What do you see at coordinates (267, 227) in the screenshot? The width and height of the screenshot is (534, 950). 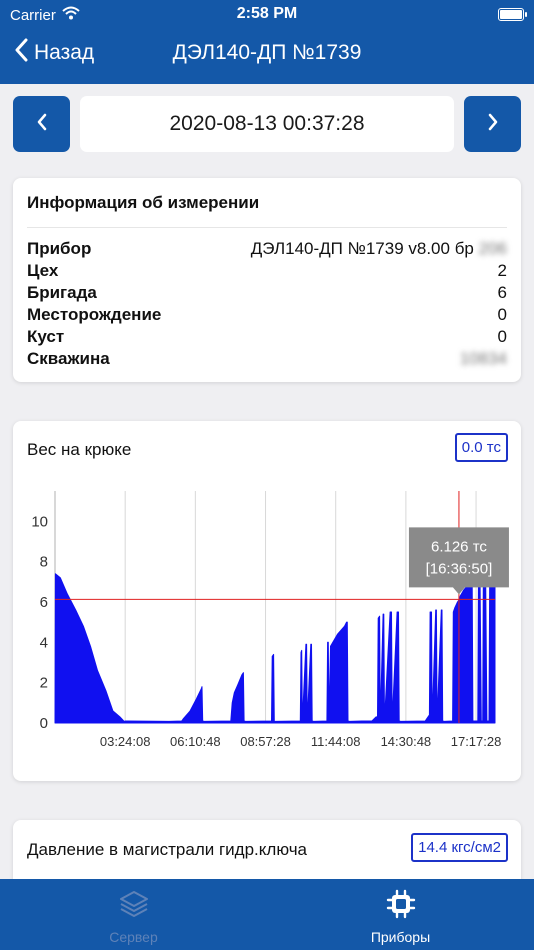 I see `divider` at bounding box center [267, 227].